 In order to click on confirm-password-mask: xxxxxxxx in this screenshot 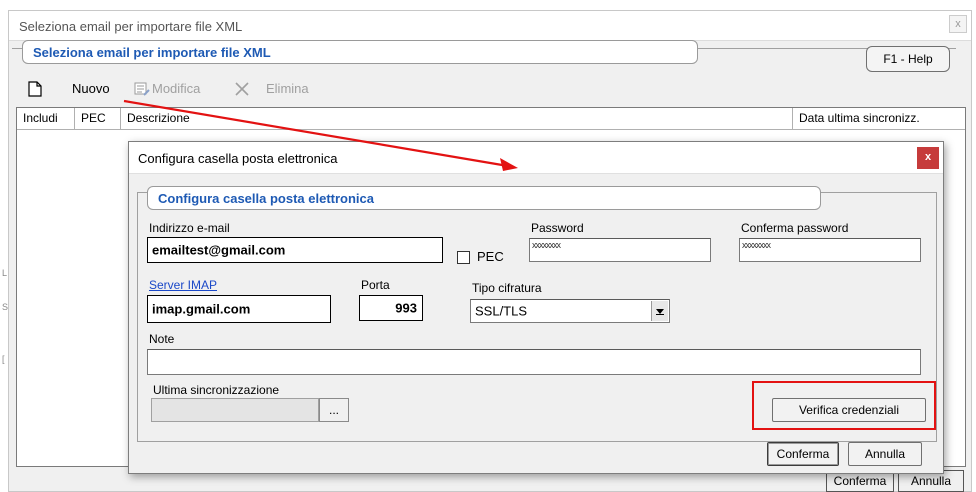, I will do `click(756, 245)`.